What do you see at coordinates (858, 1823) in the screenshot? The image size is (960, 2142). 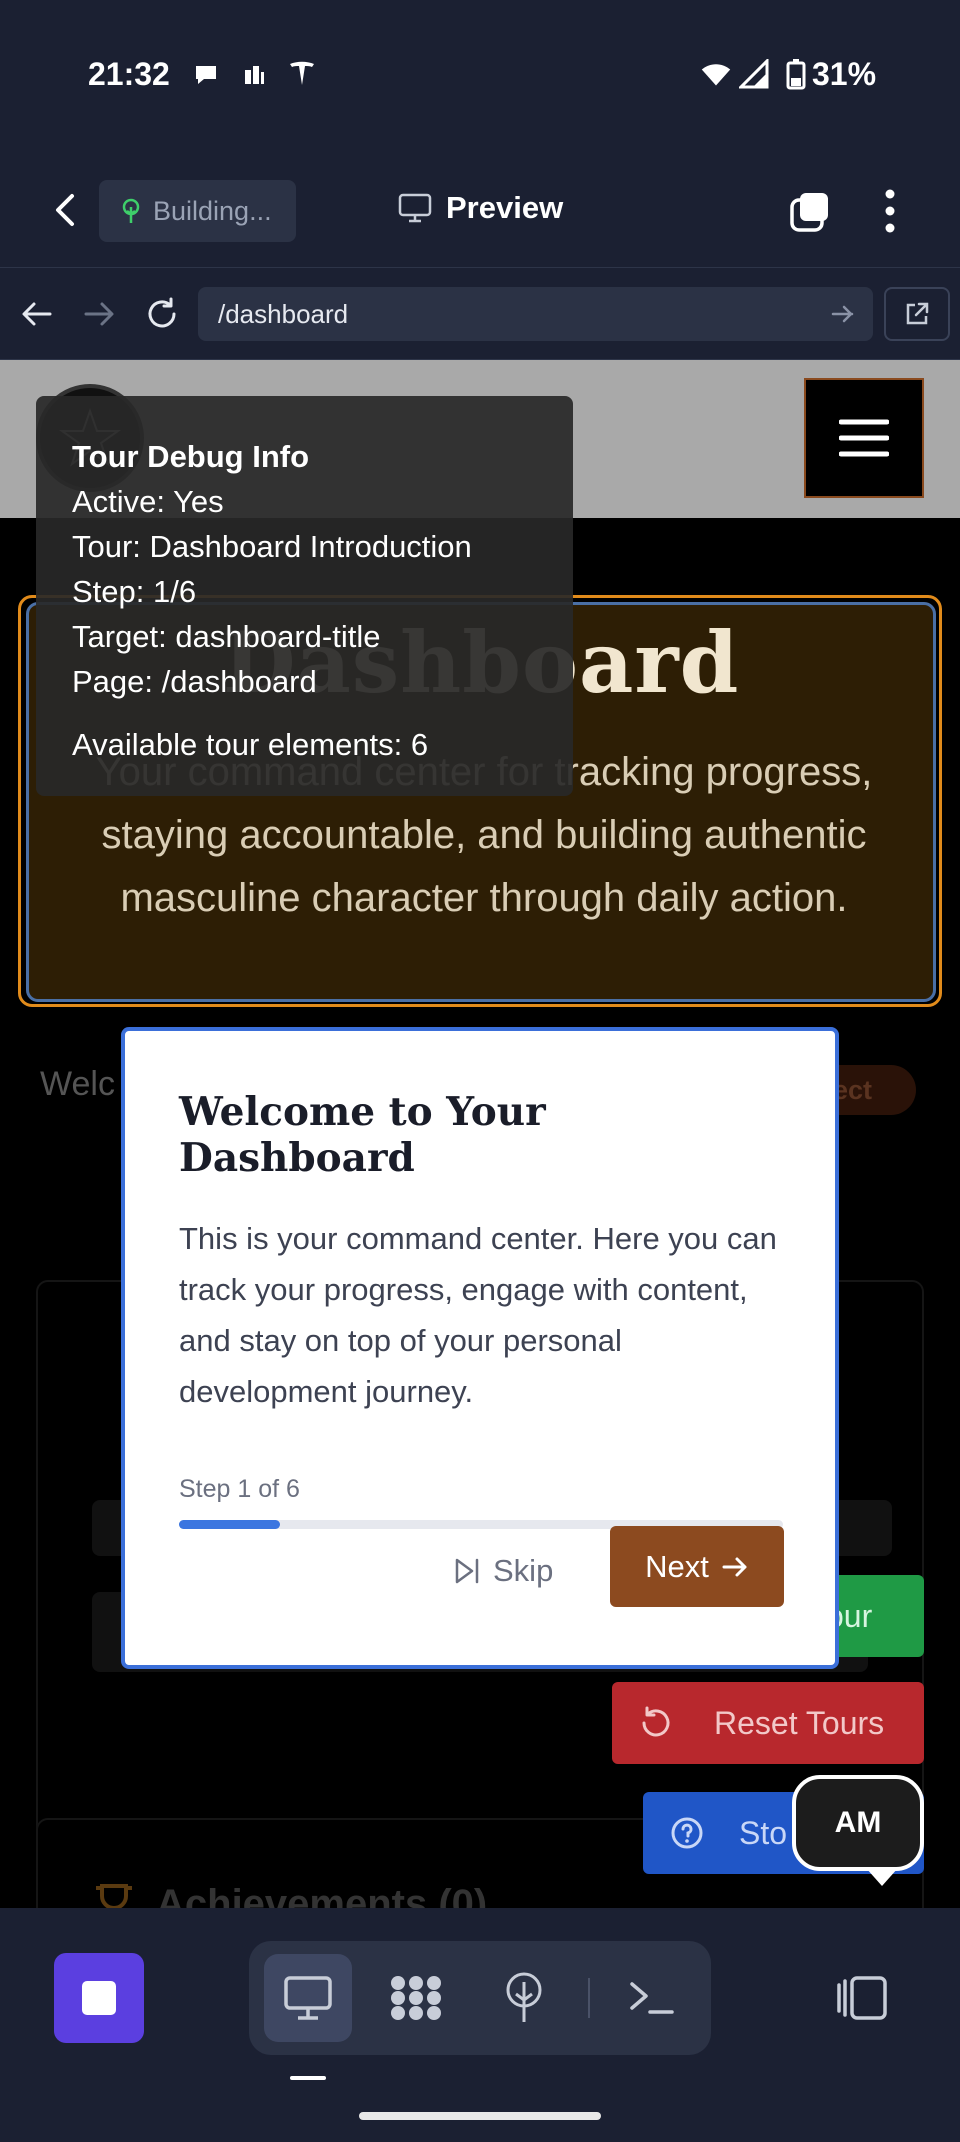 I see `avatar: AM` at bounding box center [858, 1823].